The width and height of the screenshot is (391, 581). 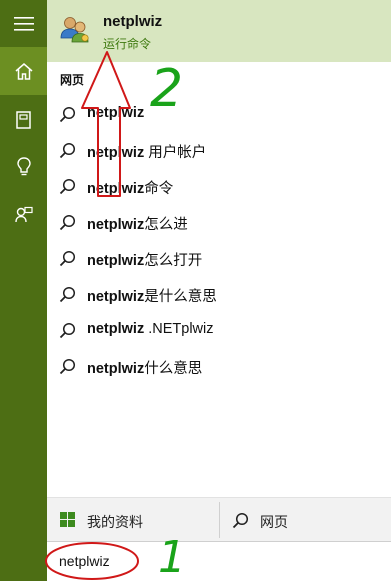 I want to click on web-section-label: 网页, so click(x=72, y=80).